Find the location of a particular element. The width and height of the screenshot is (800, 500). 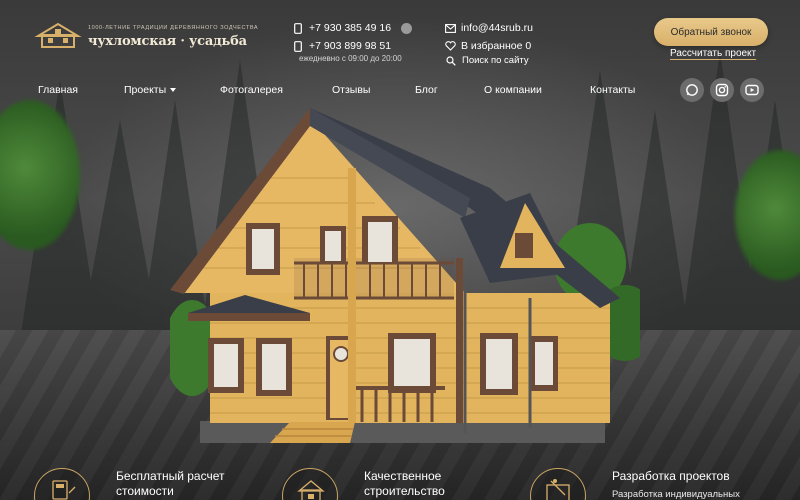

email-row: info@44srub.ru is located at coordinates (489, 28).